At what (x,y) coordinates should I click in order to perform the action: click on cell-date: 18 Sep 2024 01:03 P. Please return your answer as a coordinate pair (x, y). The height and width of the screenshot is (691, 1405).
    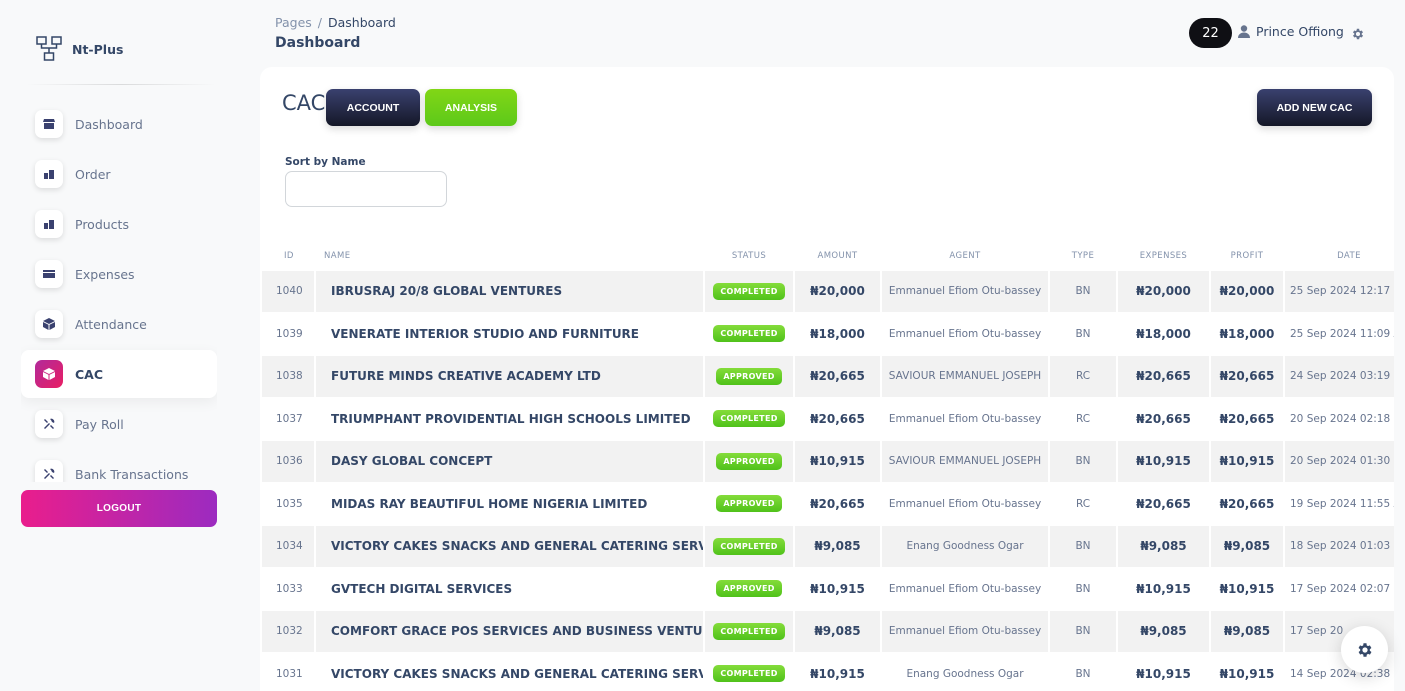
    Looking at the image, I should click on (1339, 546).